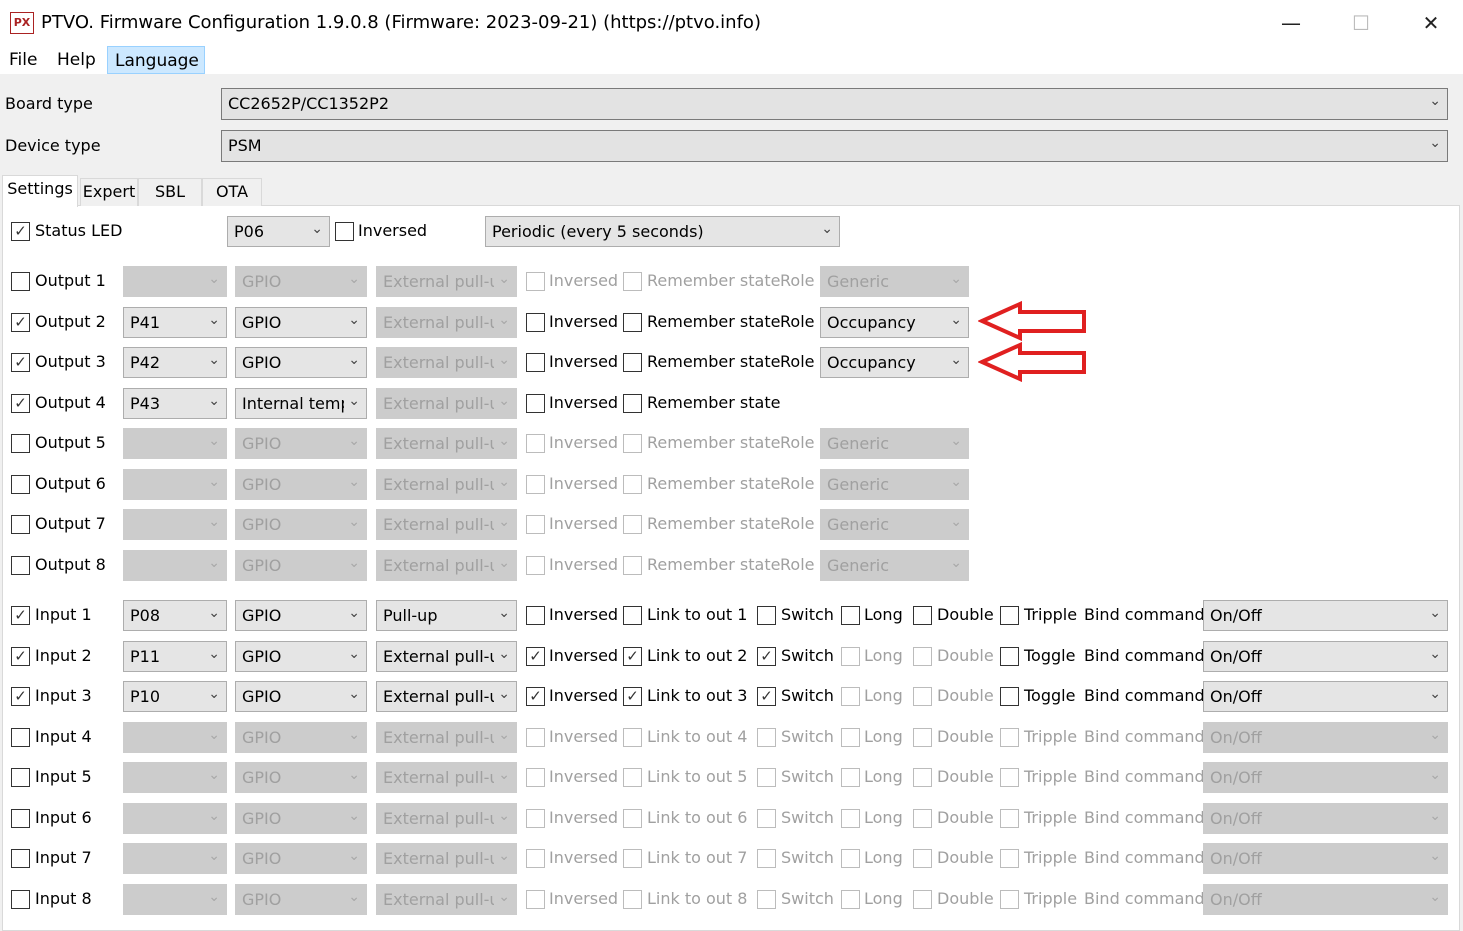 This screenshot has width=1463, height=931. I want to click on output-7-pin-select: ⌄, so click(175, 524).